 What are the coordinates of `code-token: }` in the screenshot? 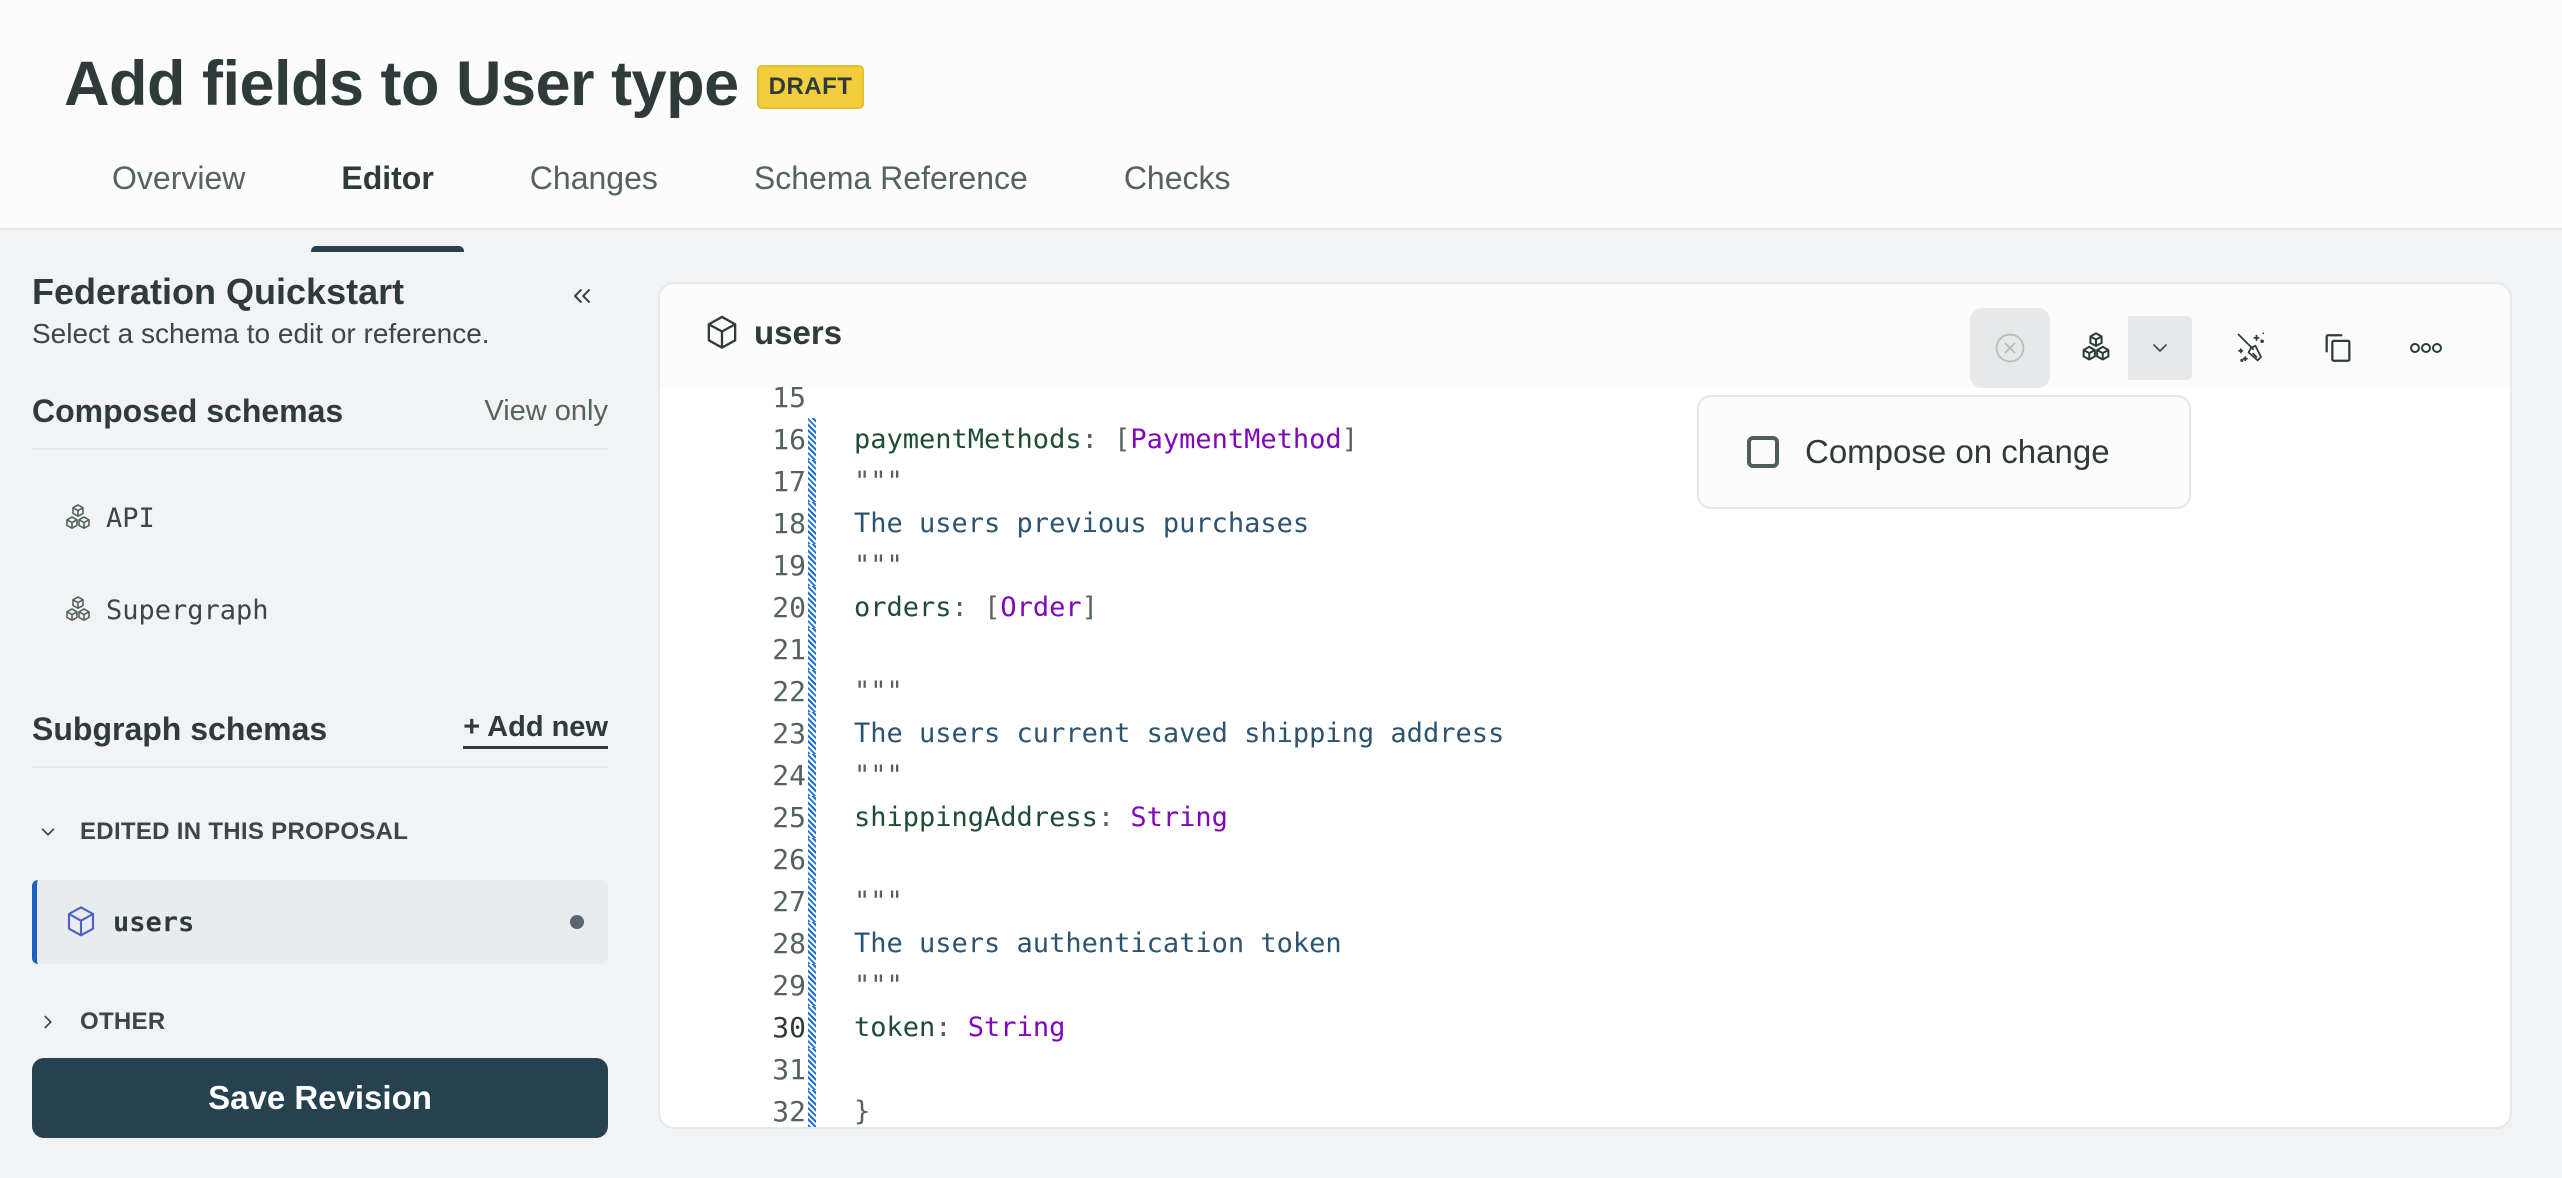 It's located at (862, 1111).